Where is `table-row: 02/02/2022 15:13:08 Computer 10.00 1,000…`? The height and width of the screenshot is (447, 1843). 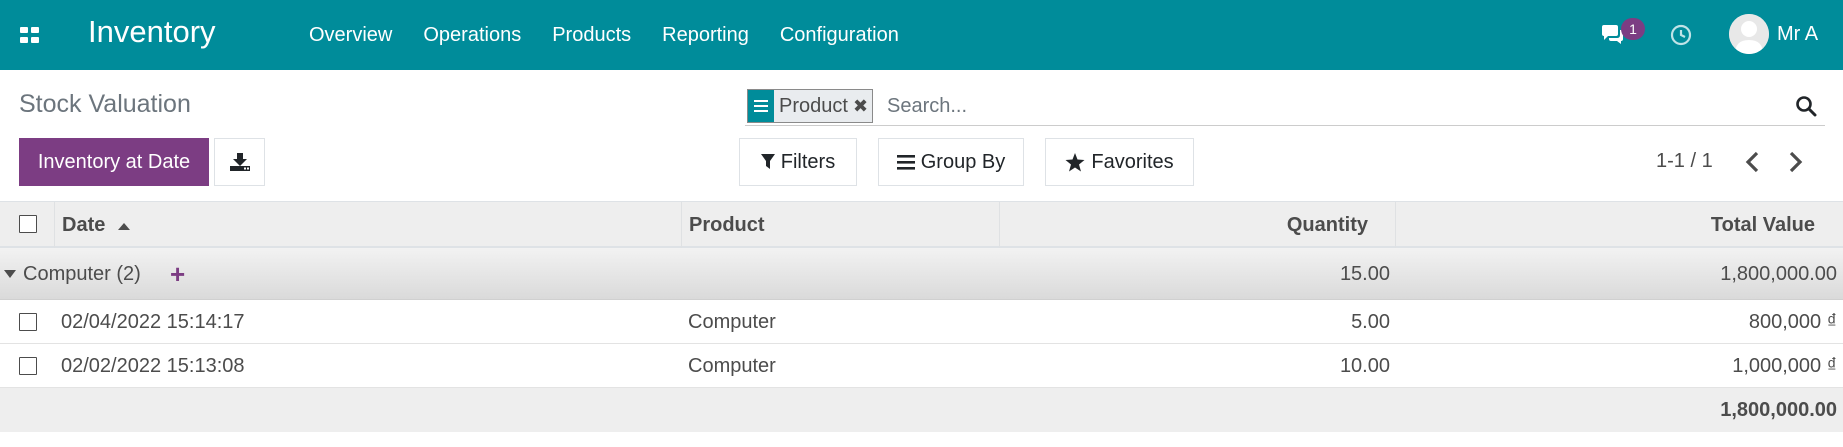
table-row: 02/02/2022 15:13:08 Computer 10.00 1,000… is located at coordinates (921, 366).